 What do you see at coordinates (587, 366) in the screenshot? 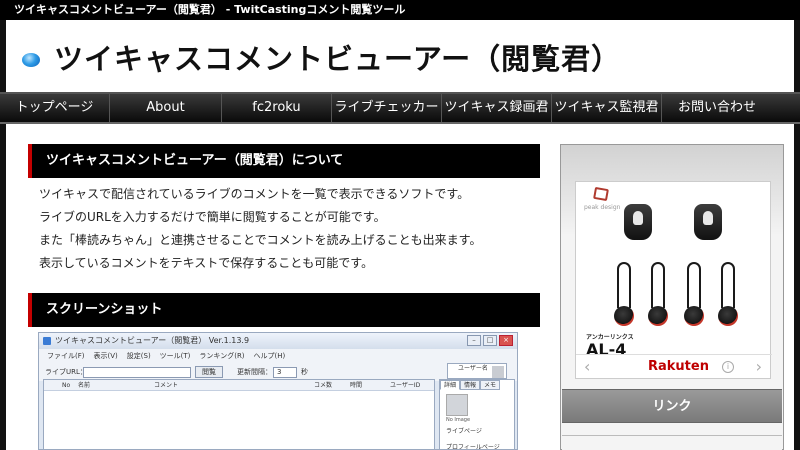
I see `chevron-left-icon: ‹` at bounding box center [587, 366].